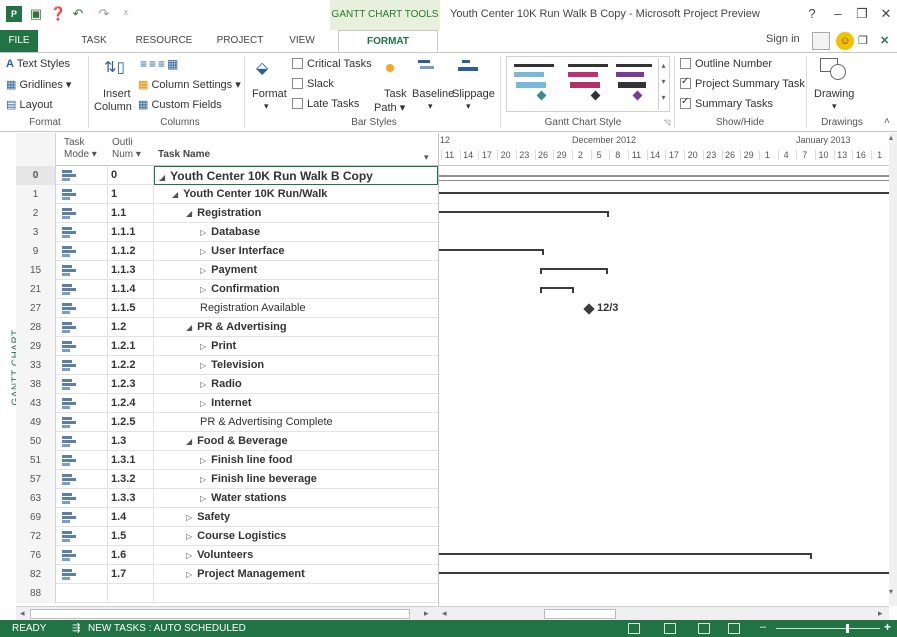 The height and width of the screenshot is (637, 897). Describe the element at coordinates (36, 593) in the screenshot. I see `row-id: 88` at that location.